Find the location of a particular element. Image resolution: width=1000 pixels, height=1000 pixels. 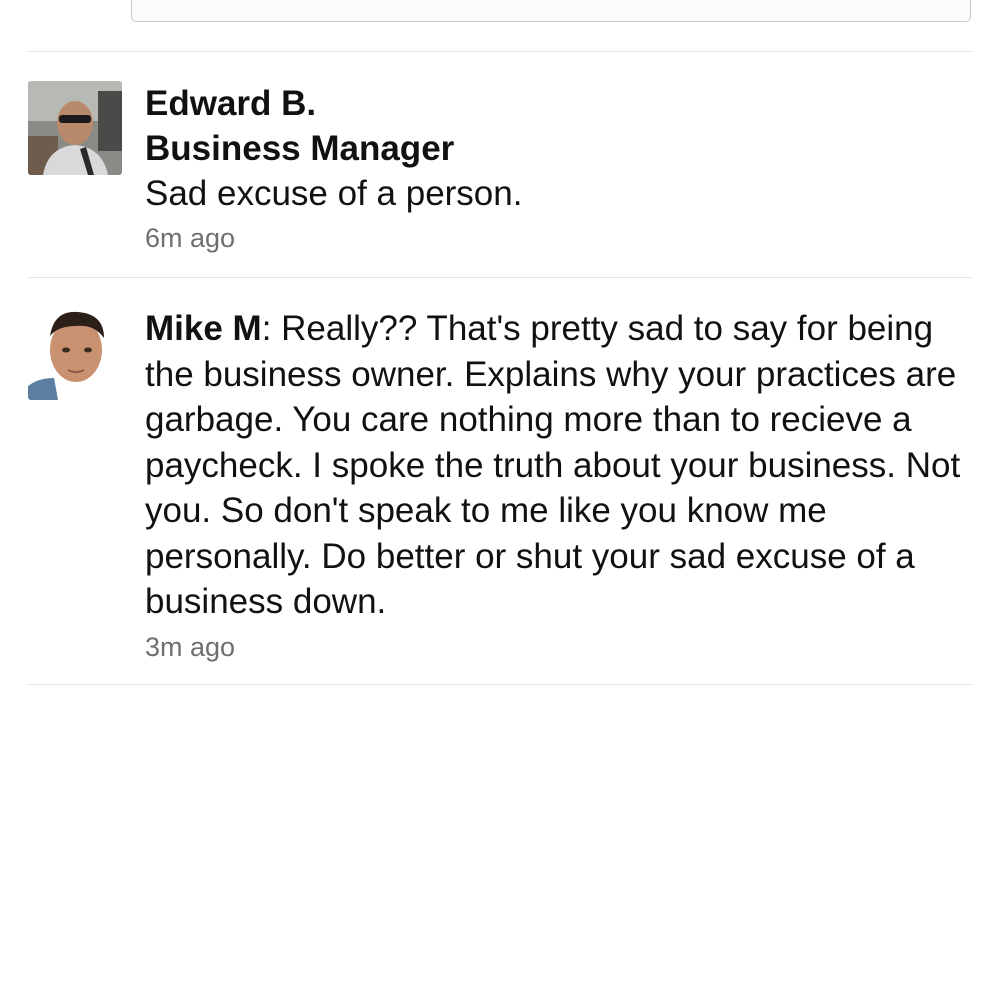

comment-author: Mike M is located at coordinates (203, 328).